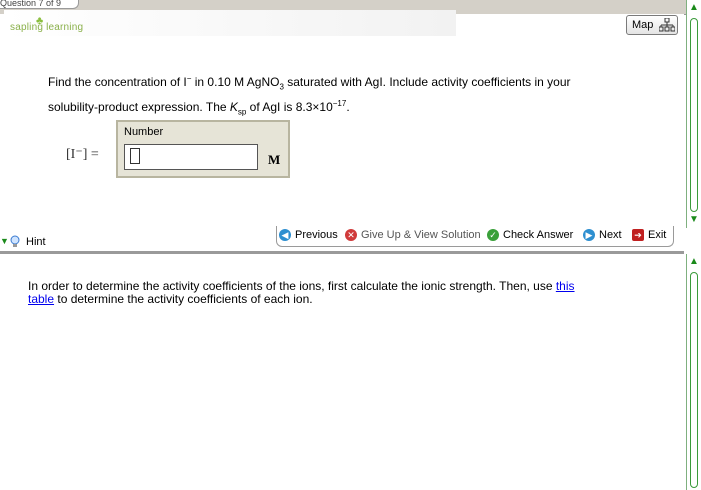  I want to click on tab-title: Question 7 of 9, so click(39, 4).